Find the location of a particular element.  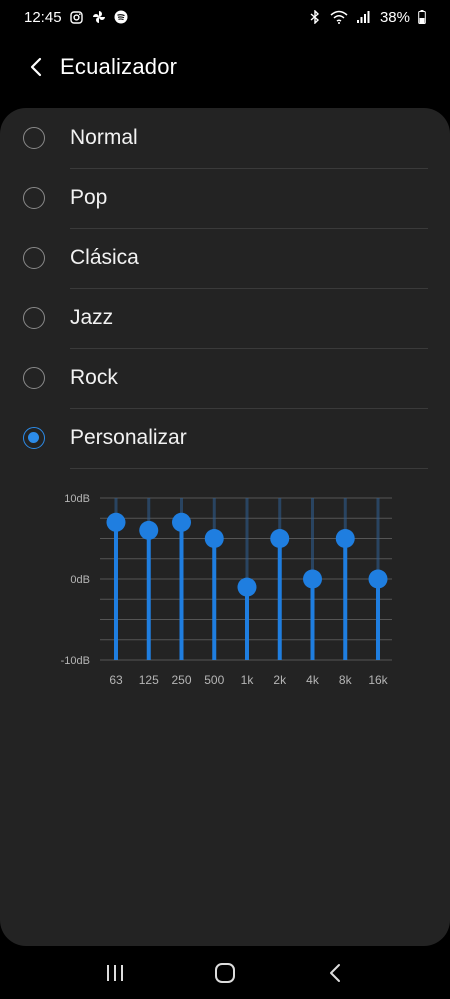

pinwheel-icon is located at coordinates (99, 17).